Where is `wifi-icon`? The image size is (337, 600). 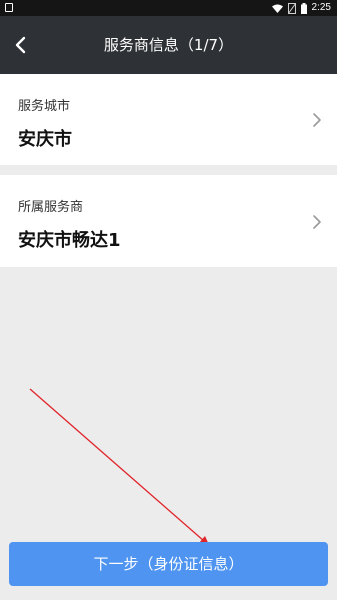 wifi-icon is located at coordinates (277, 8).